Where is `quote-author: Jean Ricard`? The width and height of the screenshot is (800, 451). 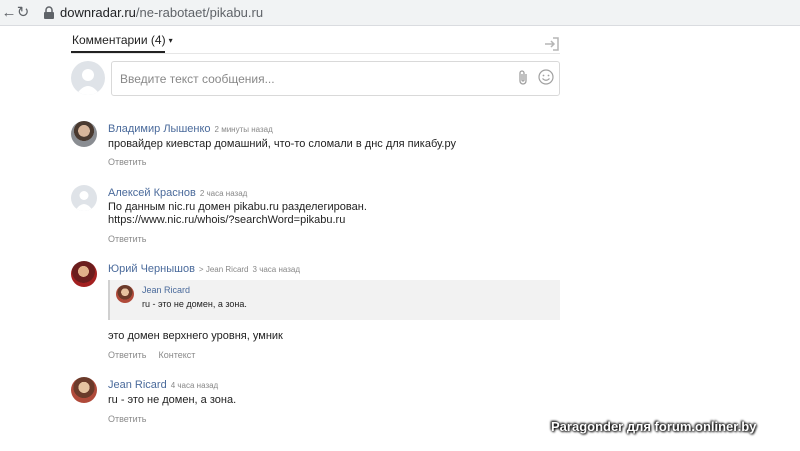 quote-author: Jean Ricard is located at coordinates (166, 290).